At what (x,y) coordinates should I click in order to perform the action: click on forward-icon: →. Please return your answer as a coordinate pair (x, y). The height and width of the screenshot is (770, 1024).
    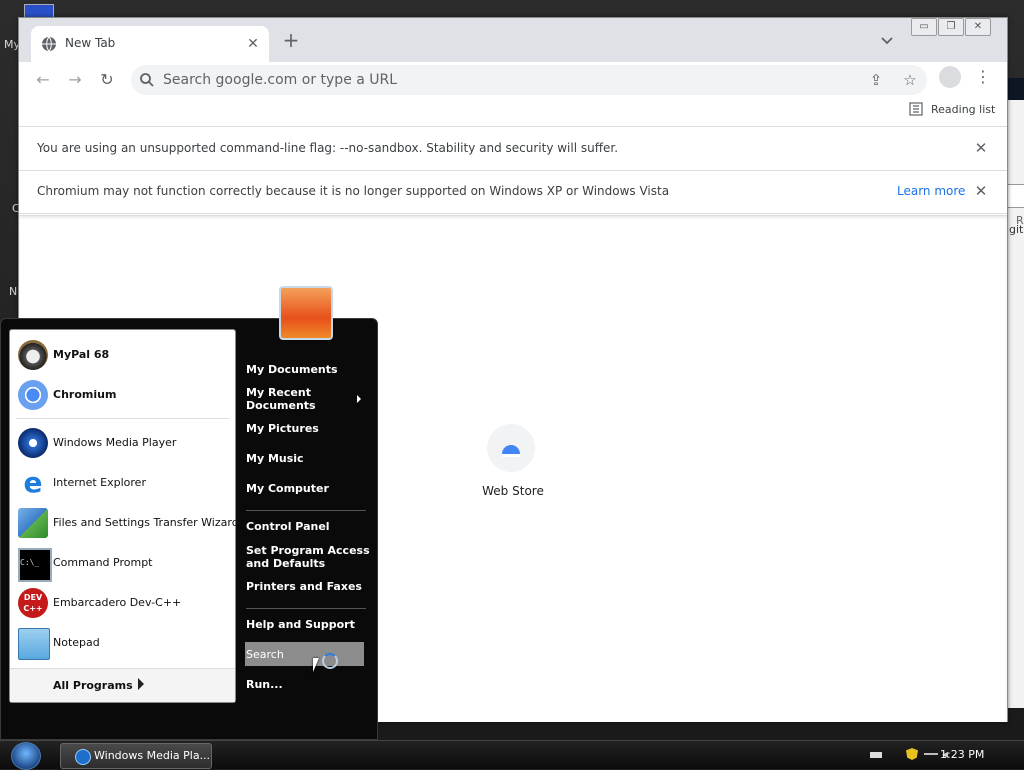
    Looking at the image, I should click on (75, 80).